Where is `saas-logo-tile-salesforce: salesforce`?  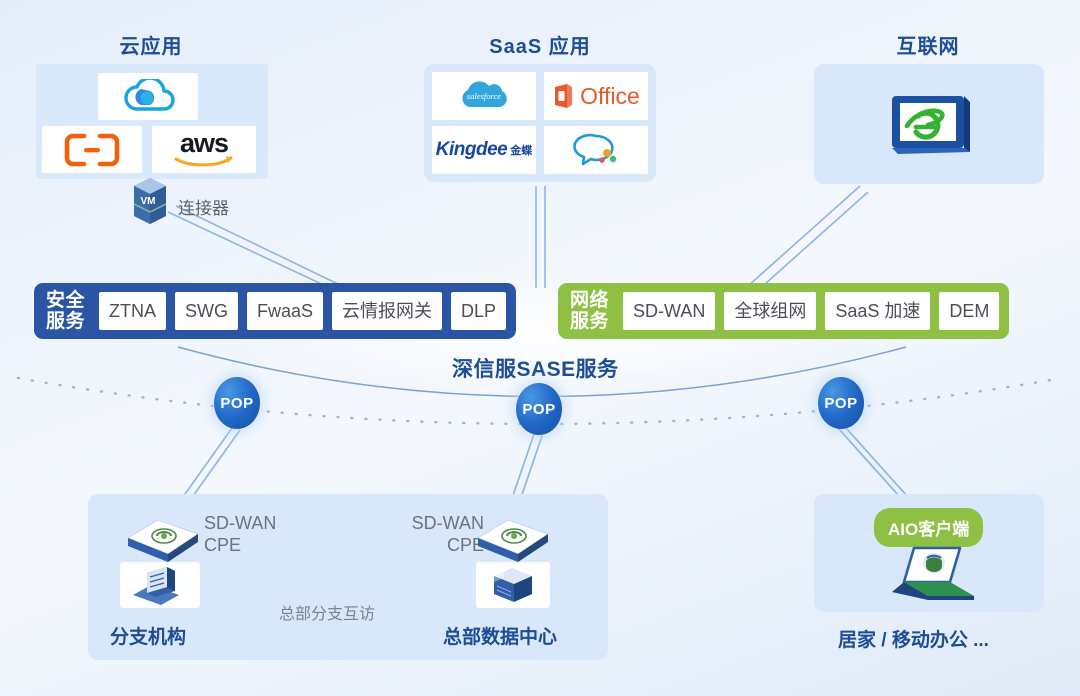 saas-logo-tile-salesforce: salesforce is located at coordinates (484, 96).